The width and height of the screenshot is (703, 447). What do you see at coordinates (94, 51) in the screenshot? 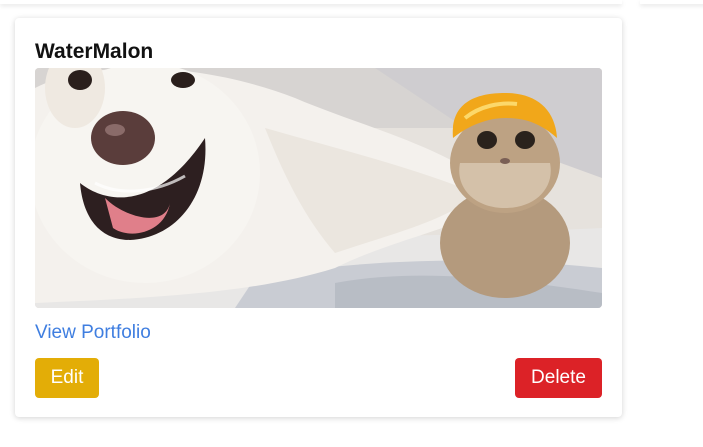
I see `card-title: WaterMalon` at bounding box center [94, 51].